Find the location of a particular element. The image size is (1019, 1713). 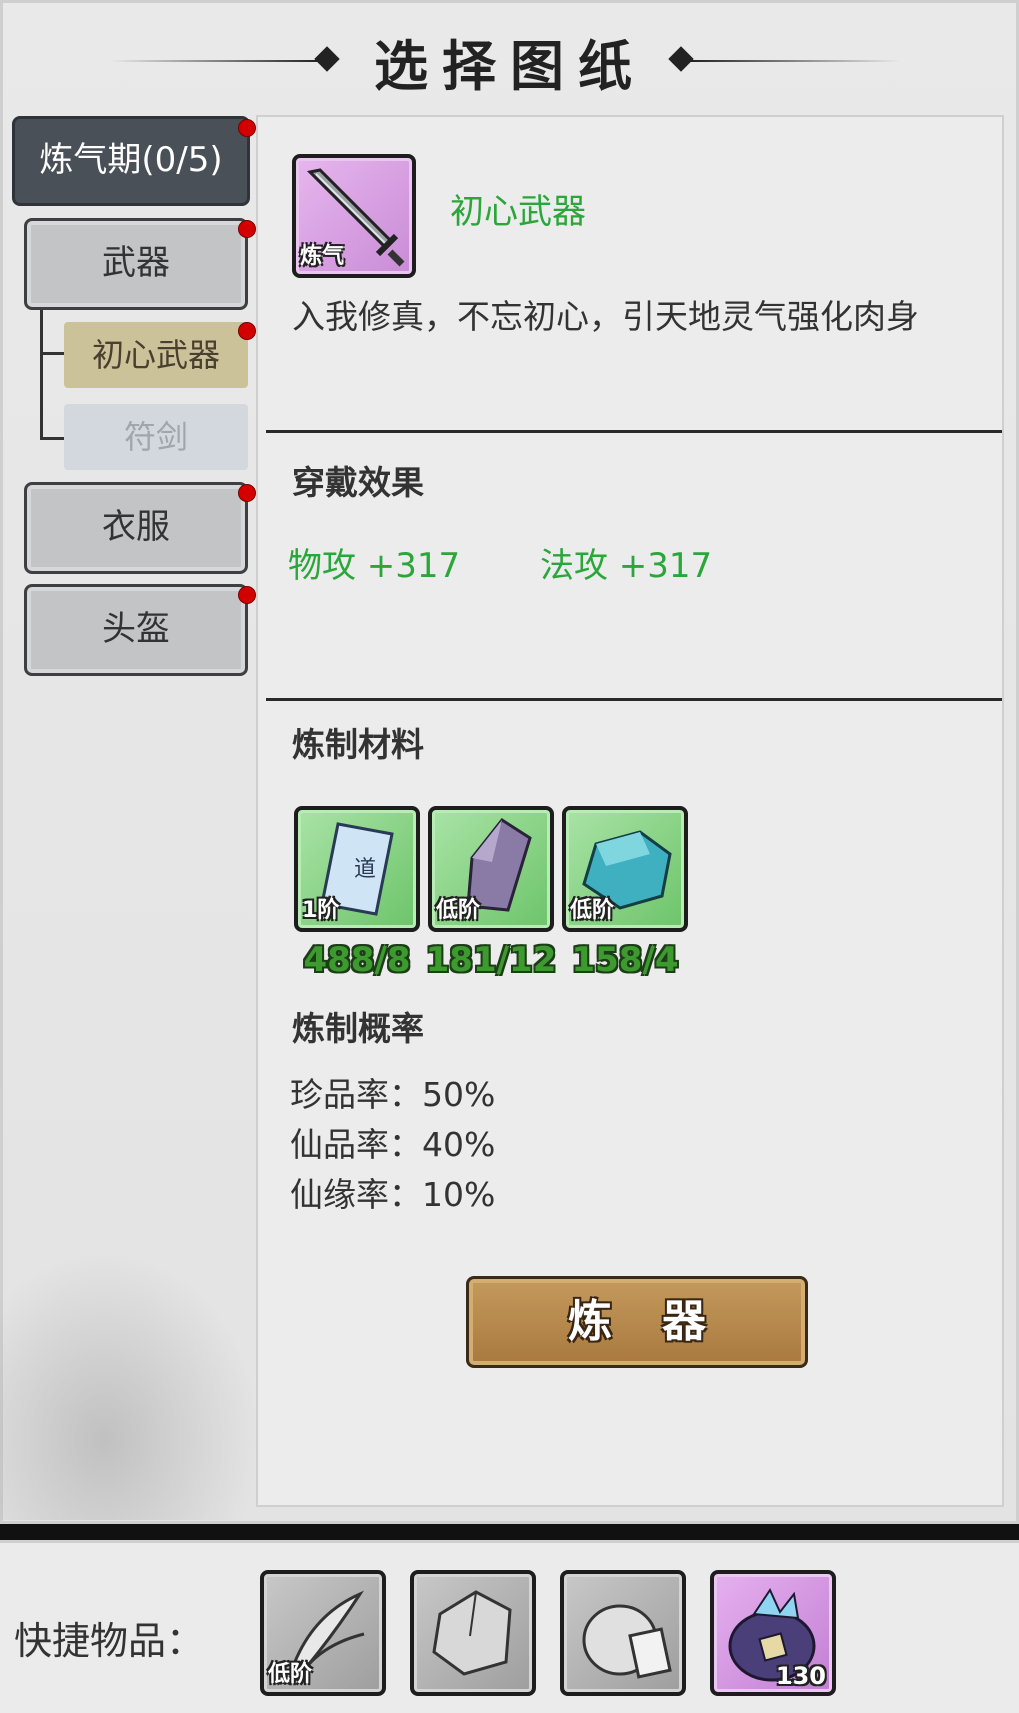

sword-icon: 炼气 is located at coordinates (354, 216).